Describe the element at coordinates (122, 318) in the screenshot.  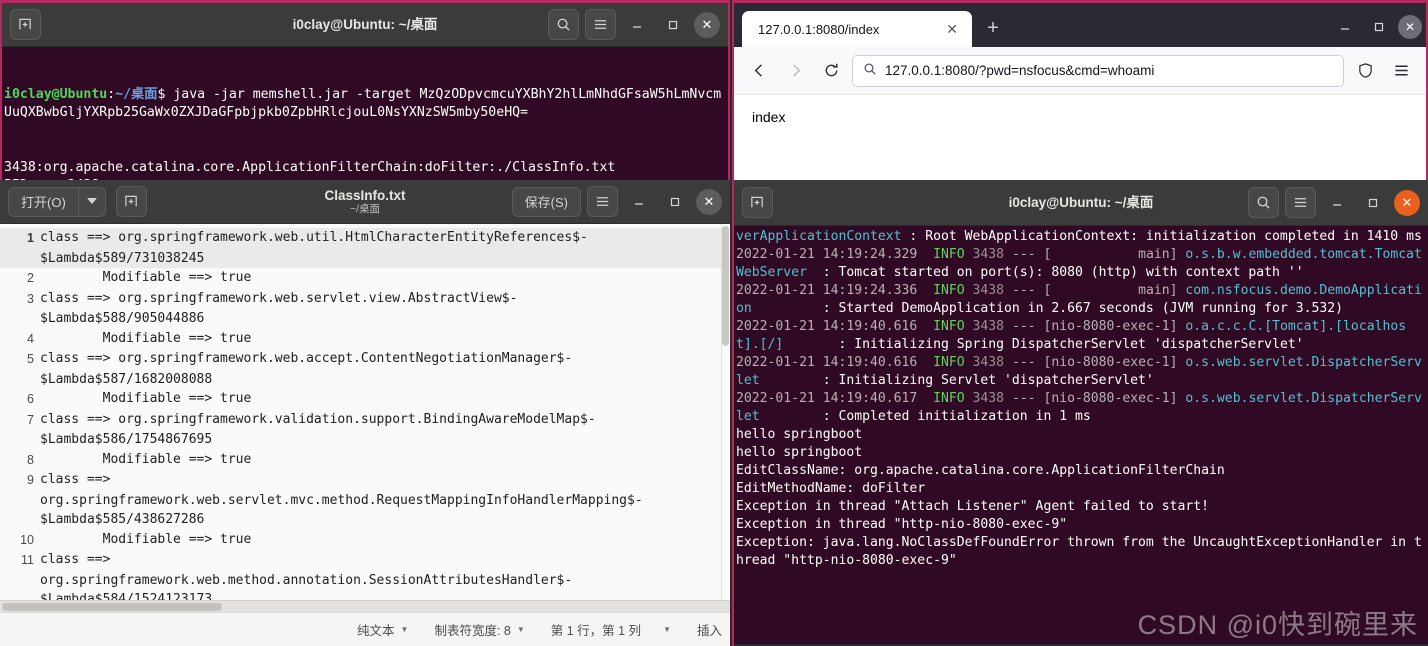
I see `editor-line-text: $Lambda$588/905044886` at that location.